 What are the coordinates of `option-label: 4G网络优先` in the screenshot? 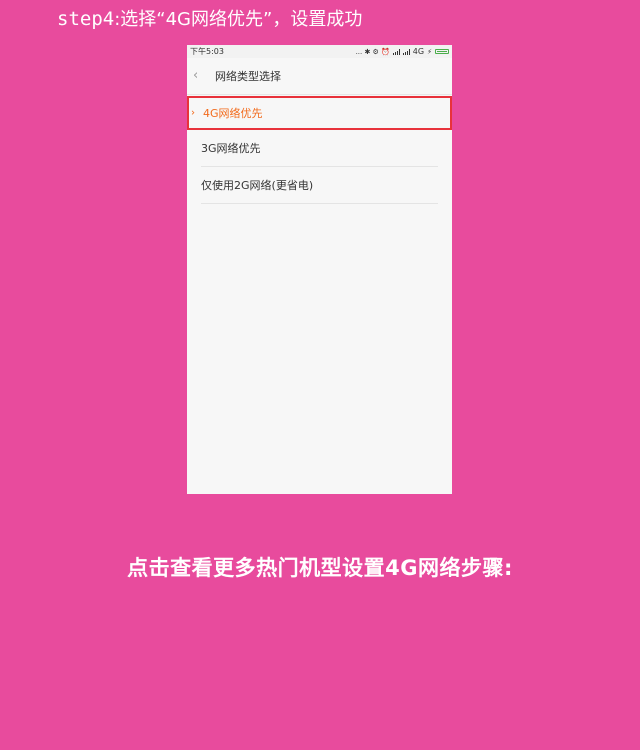 It's located at (233, 113).